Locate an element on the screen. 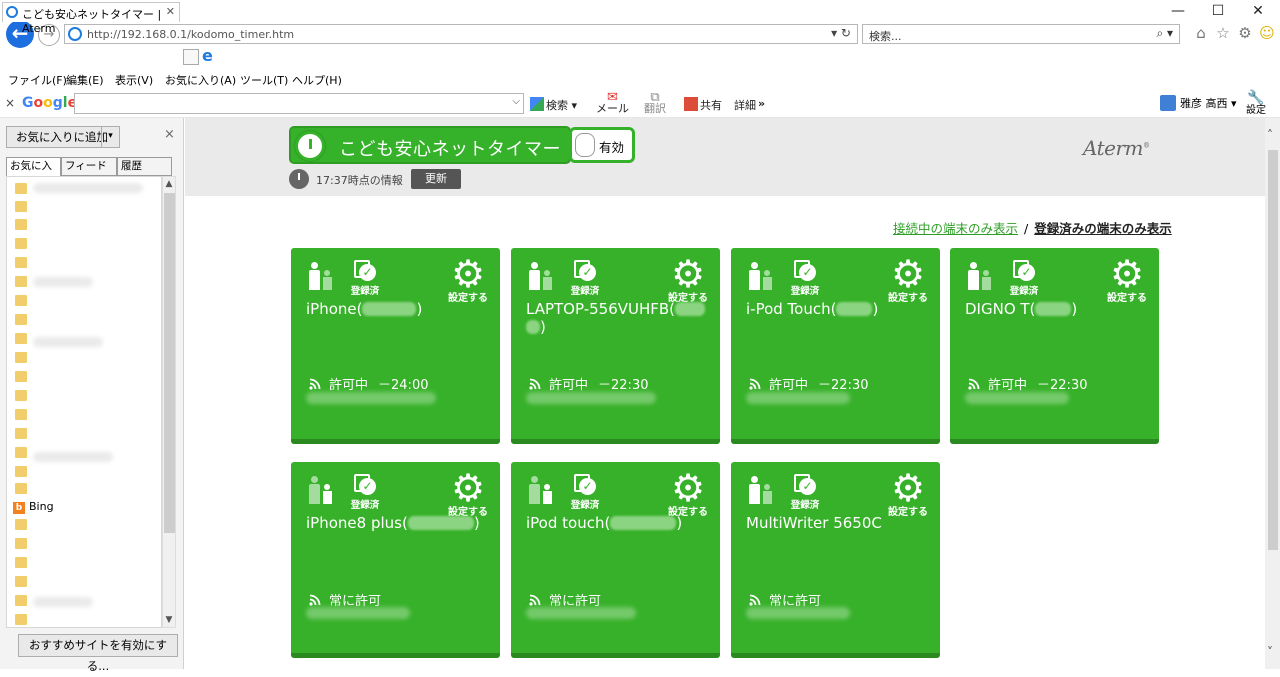 Image resolution: width=1280 pixels, height=677 pixels. favorite-bing: b Bing is located at coordinates (33, 507).